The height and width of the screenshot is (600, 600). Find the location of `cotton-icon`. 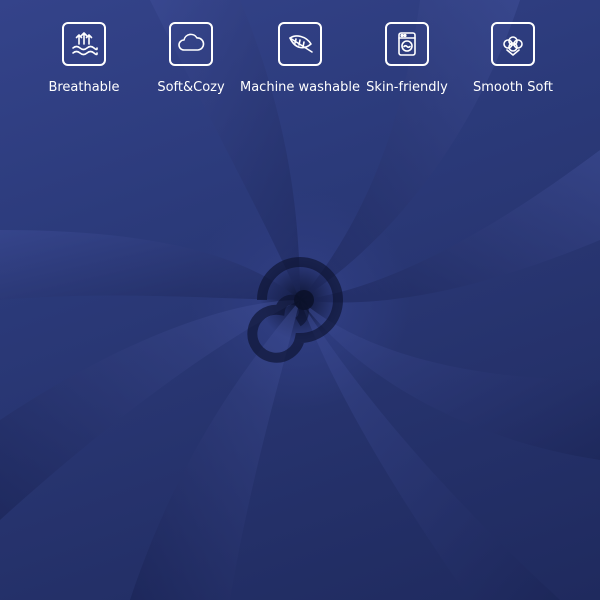

cotton-icon is located at coordinates (513, 44).